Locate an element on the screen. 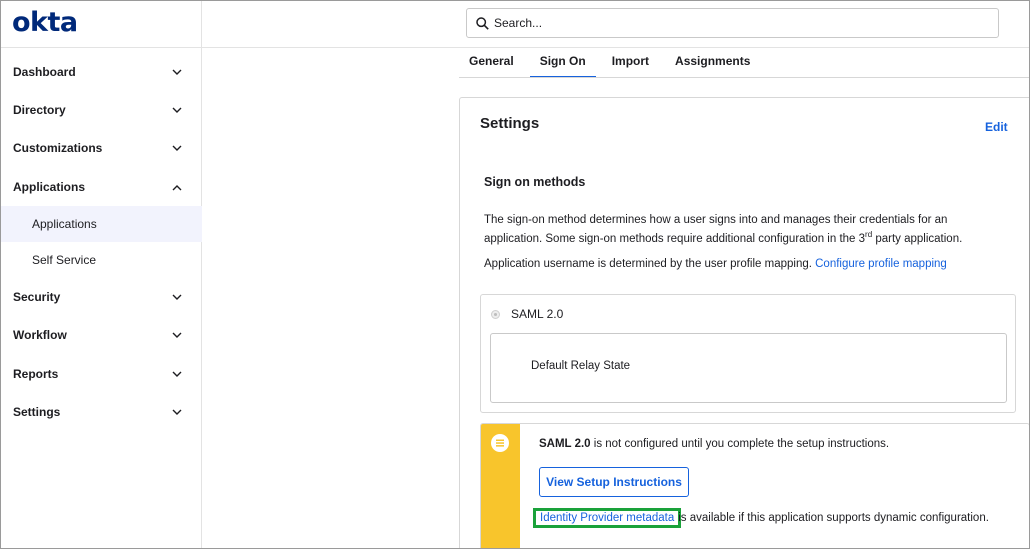  sidebar-item-label: Applications is located at coordinates (49, 187).